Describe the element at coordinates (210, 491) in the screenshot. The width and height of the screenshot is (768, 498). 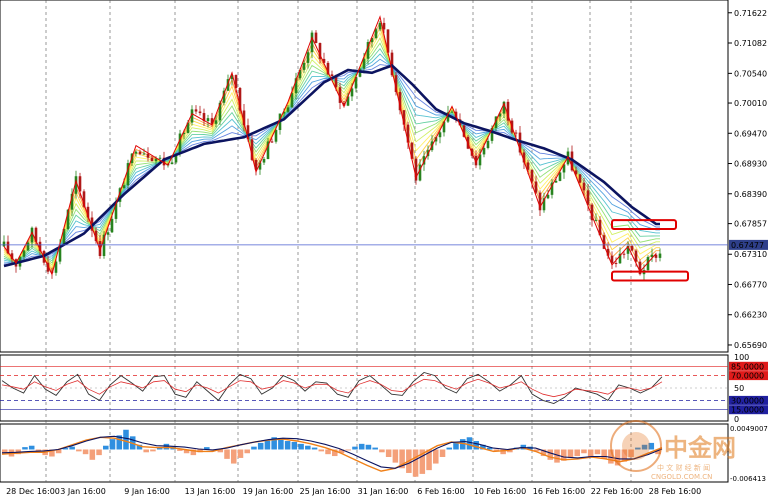
I see `x-tick-label: 13 Jan 16:00` at that location.